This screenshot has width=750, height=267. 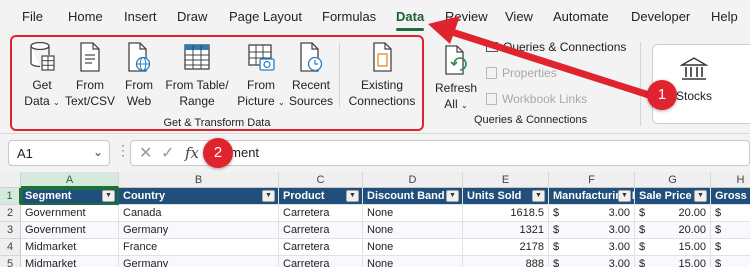 I want to click on column-header-g: G, so click(x=673, y=180).